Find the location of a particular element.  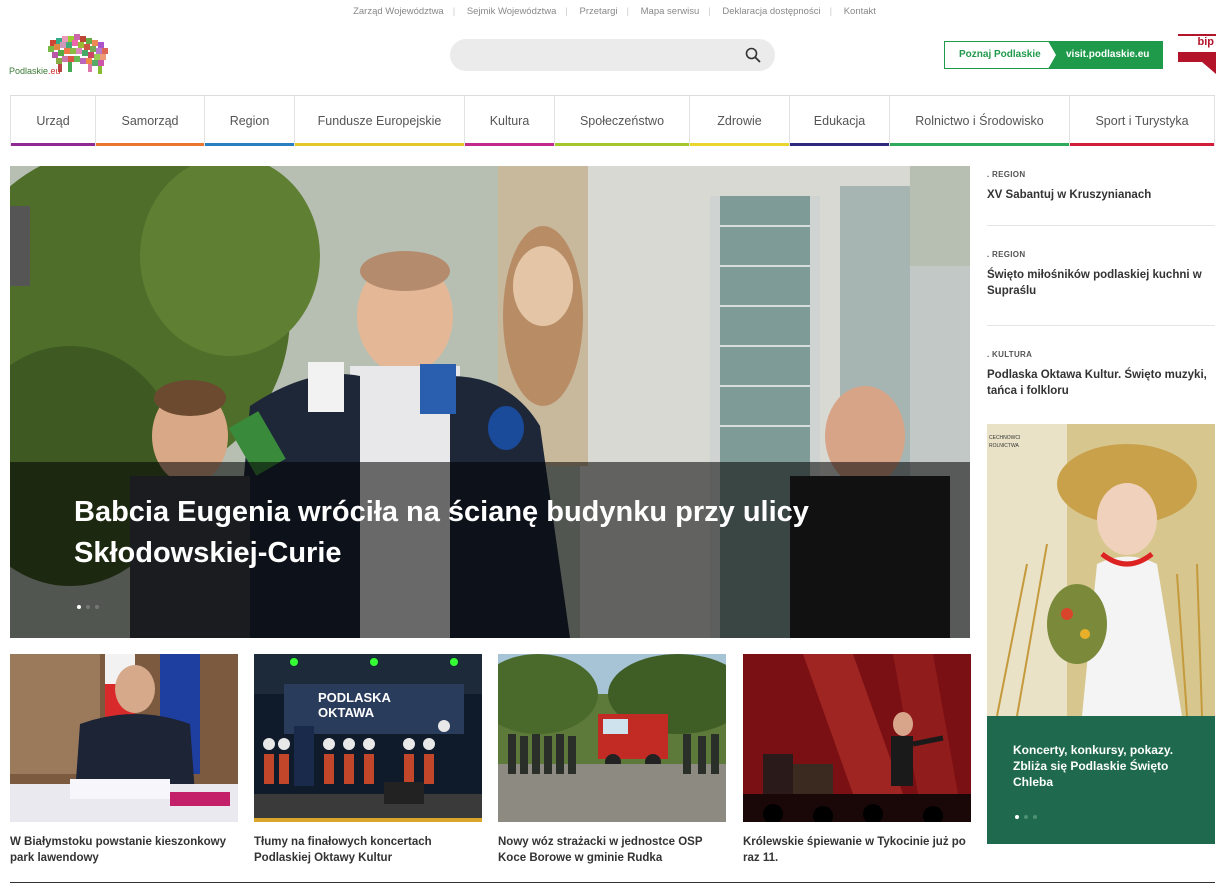

nav-item-zdrowie: Zdrowie is located at coordinates (740, 121).